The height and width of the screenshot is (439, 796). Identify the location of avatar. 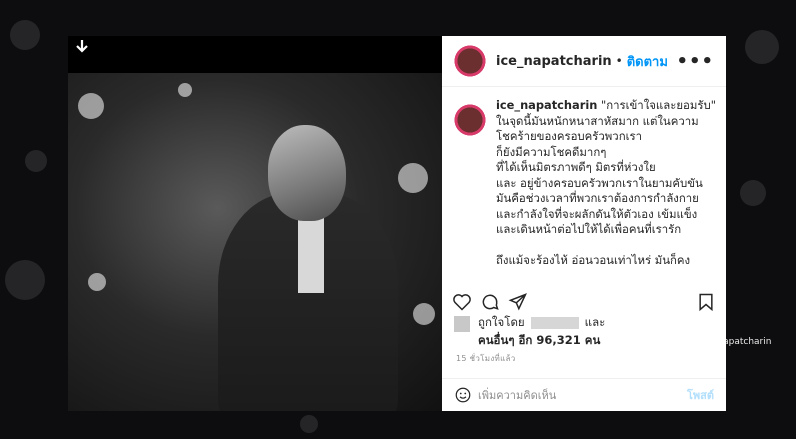
(470, 61).